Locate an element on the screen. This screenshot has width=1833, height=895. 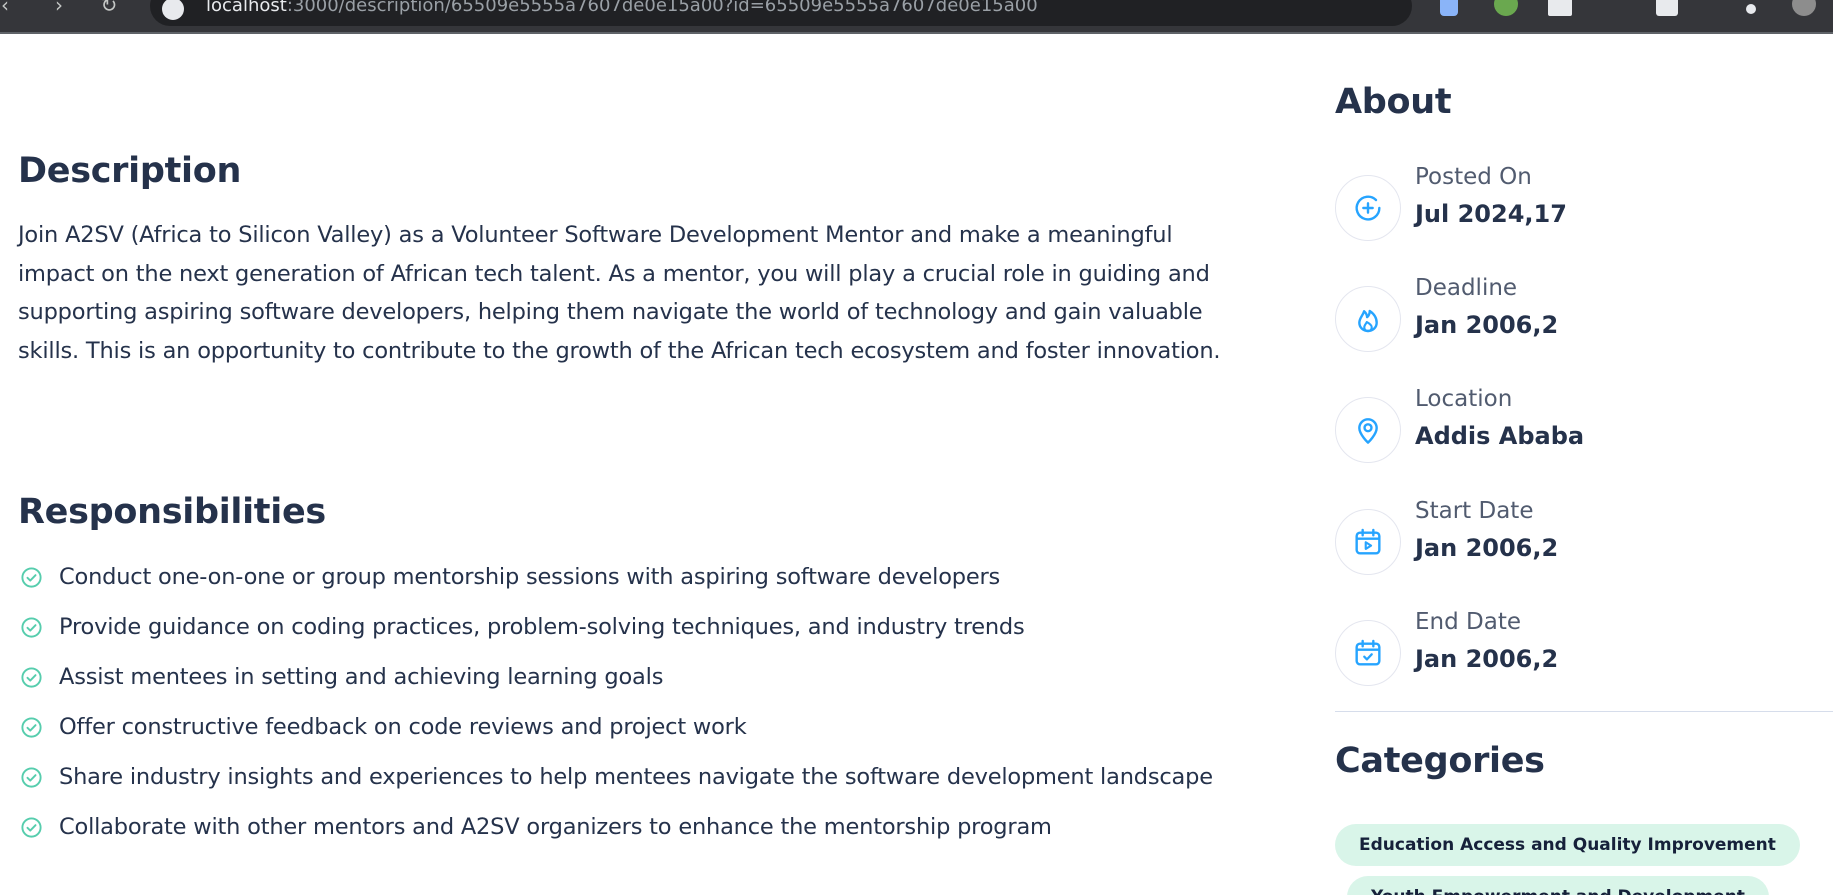
about-posted-on: Posted On Jul 2024,17 is located at coordinates (1575, 204).